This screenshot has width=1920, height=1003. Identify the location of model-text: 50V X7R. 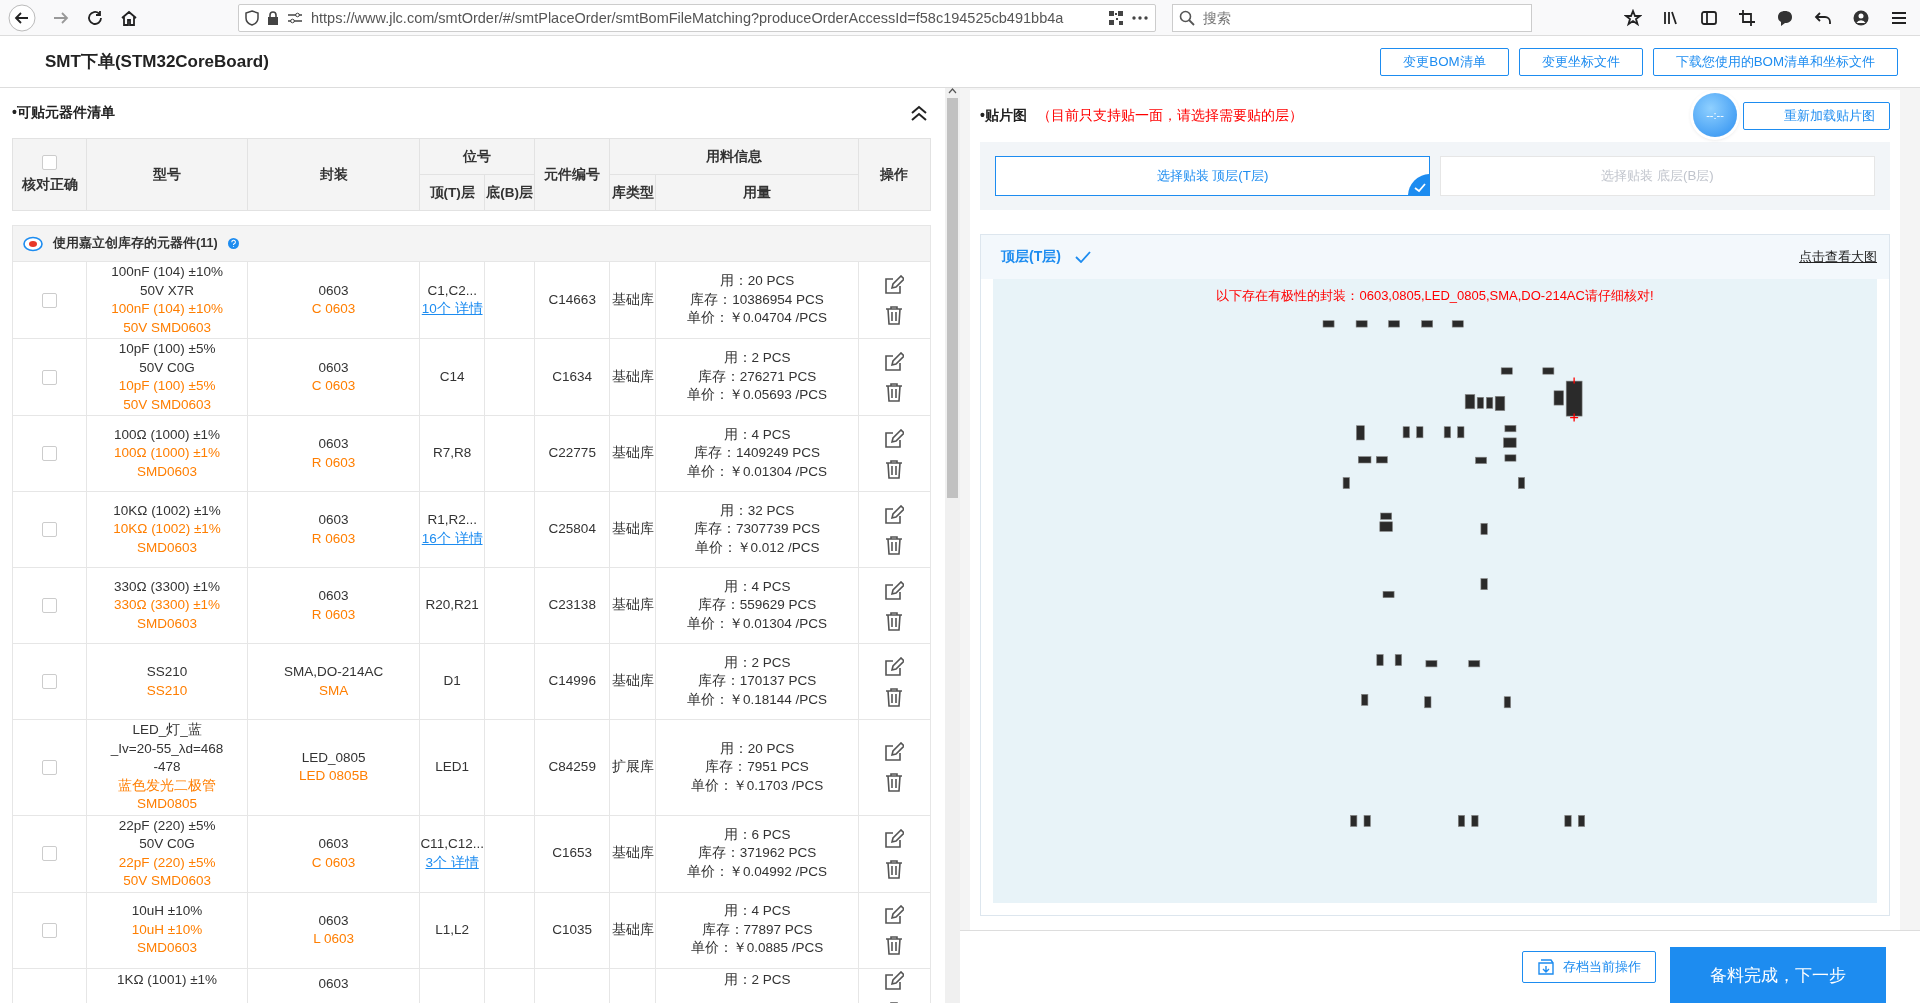
(167, 290).